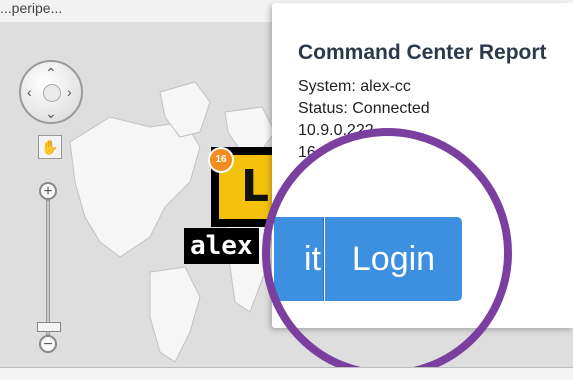 This screenshot has width=573, height=380. Describe the element at coordinates (221, 160) in the screenshot. I see `marker-count-badge: 16` at that location.